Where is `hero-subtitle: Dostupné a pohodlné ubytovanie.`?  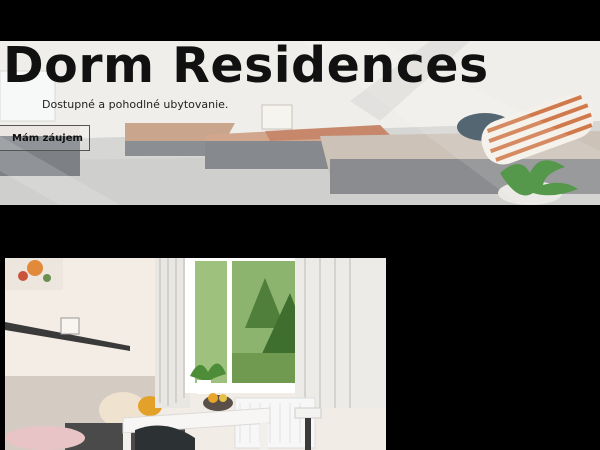
hero-subtitle: Dostupné a pohodlné ubytovanie. is located at coordinates (135, 104).